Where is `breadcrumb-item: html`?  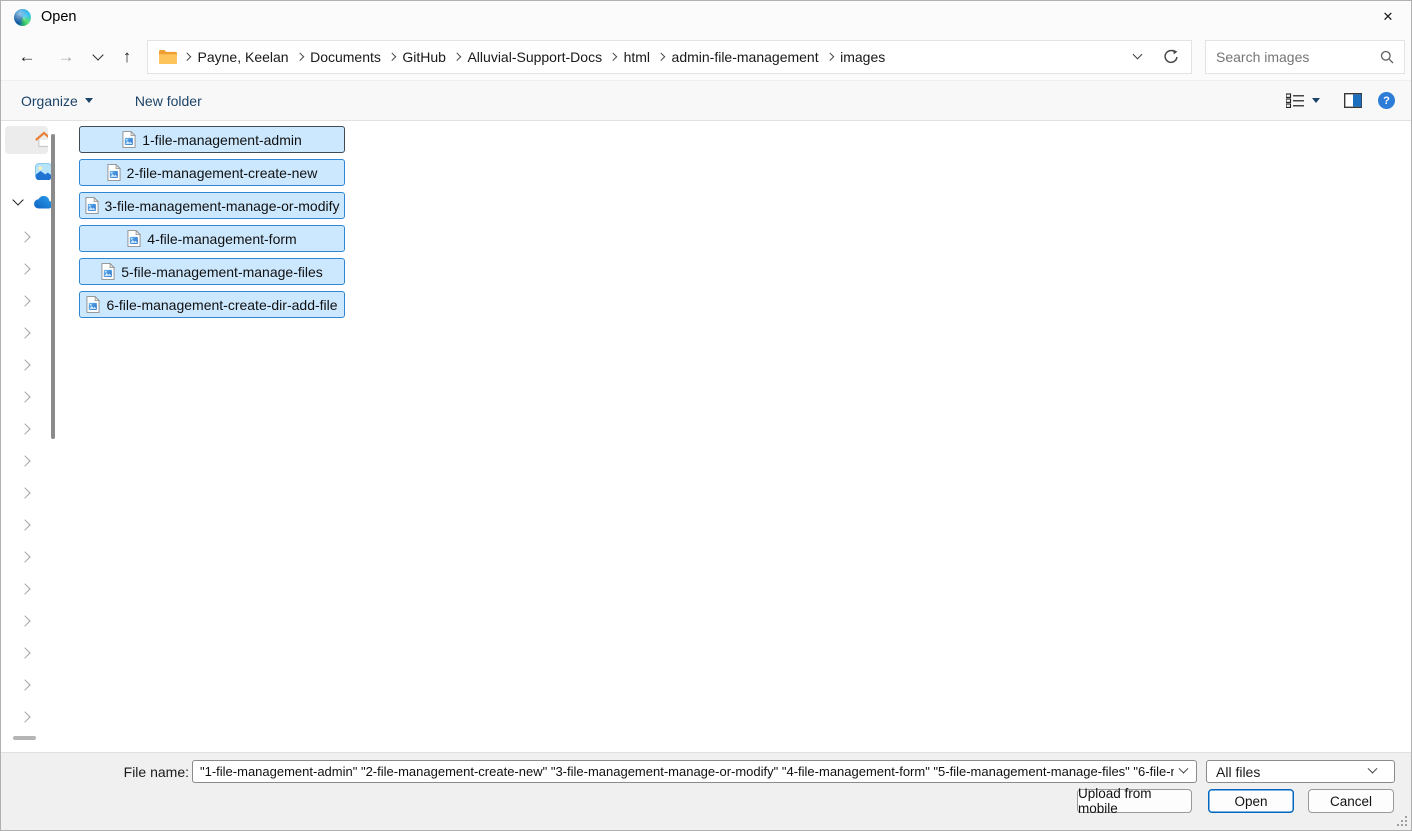 breadcrumb-item: html is located at coordinates (627, 57).